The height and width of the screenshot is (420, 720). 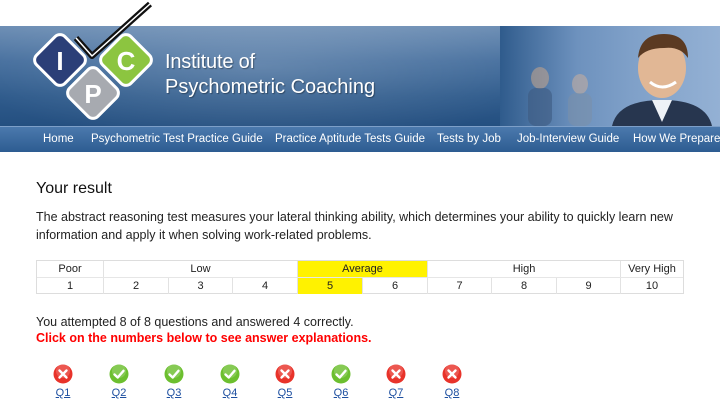 I want to click on scale-number: 6, so click(x=394, y=286).